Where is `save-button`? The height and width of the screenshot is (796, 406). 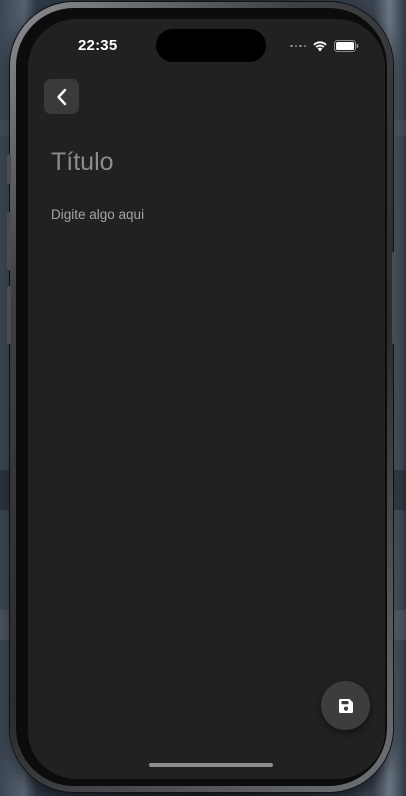
save-button is located at coordinates (345, 705).